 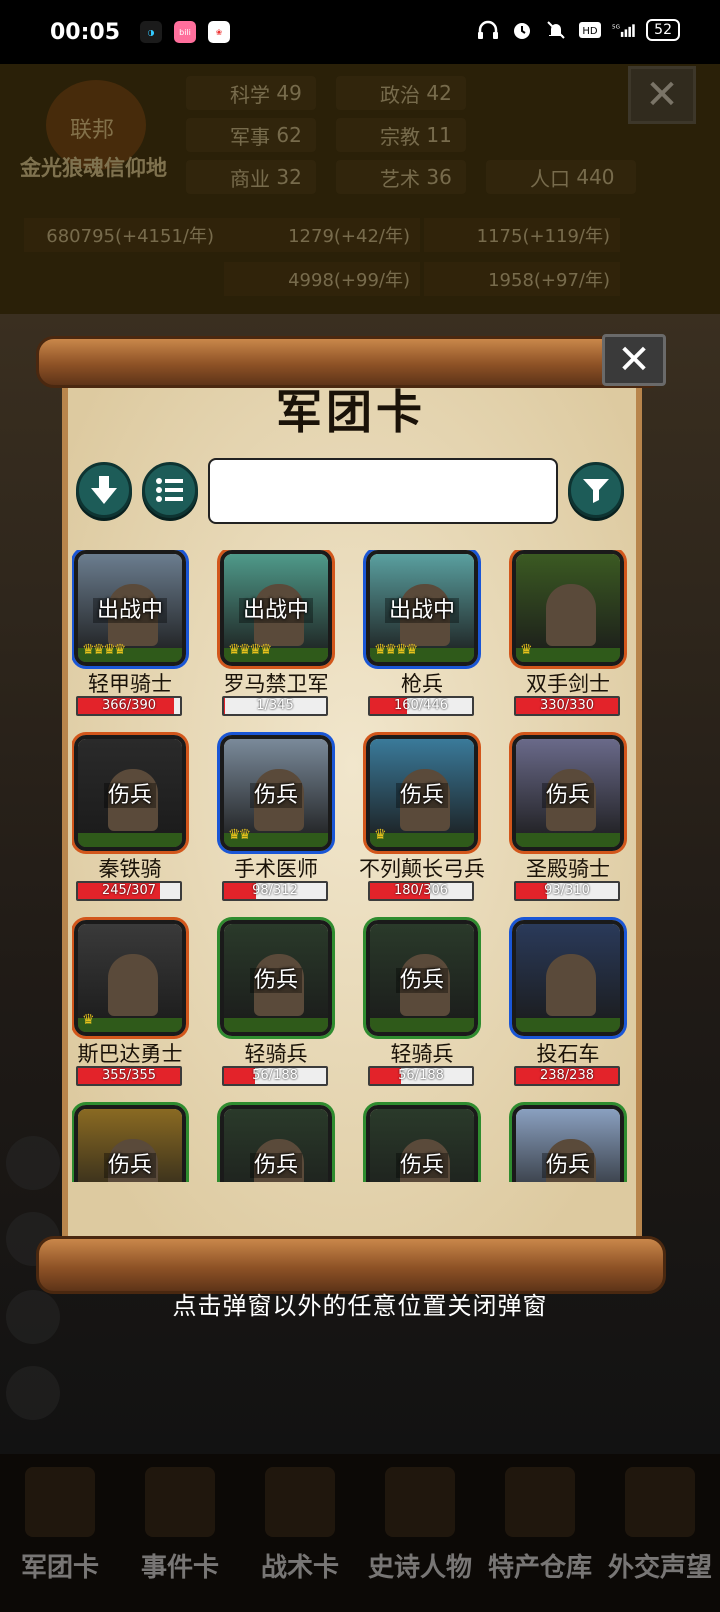 I want to click on hp-text: 245/307, so click(x=128, y=890).